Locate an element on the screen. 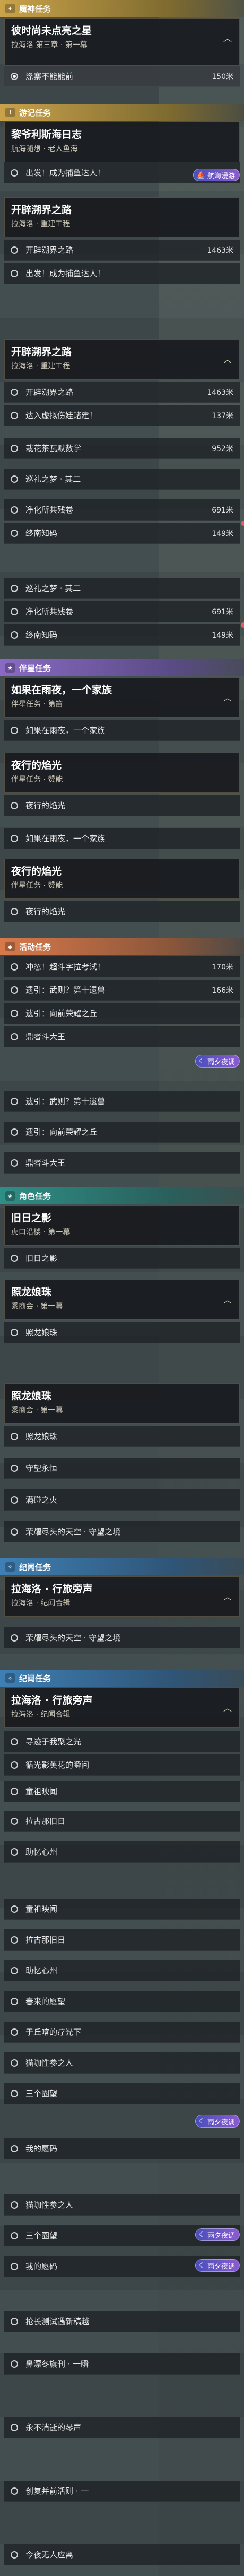 This screenshot has height=2576, width=244. quest-card: 旧日之影 虎口沿楼 · 第一幕 is located at coordinates (122, 1225).